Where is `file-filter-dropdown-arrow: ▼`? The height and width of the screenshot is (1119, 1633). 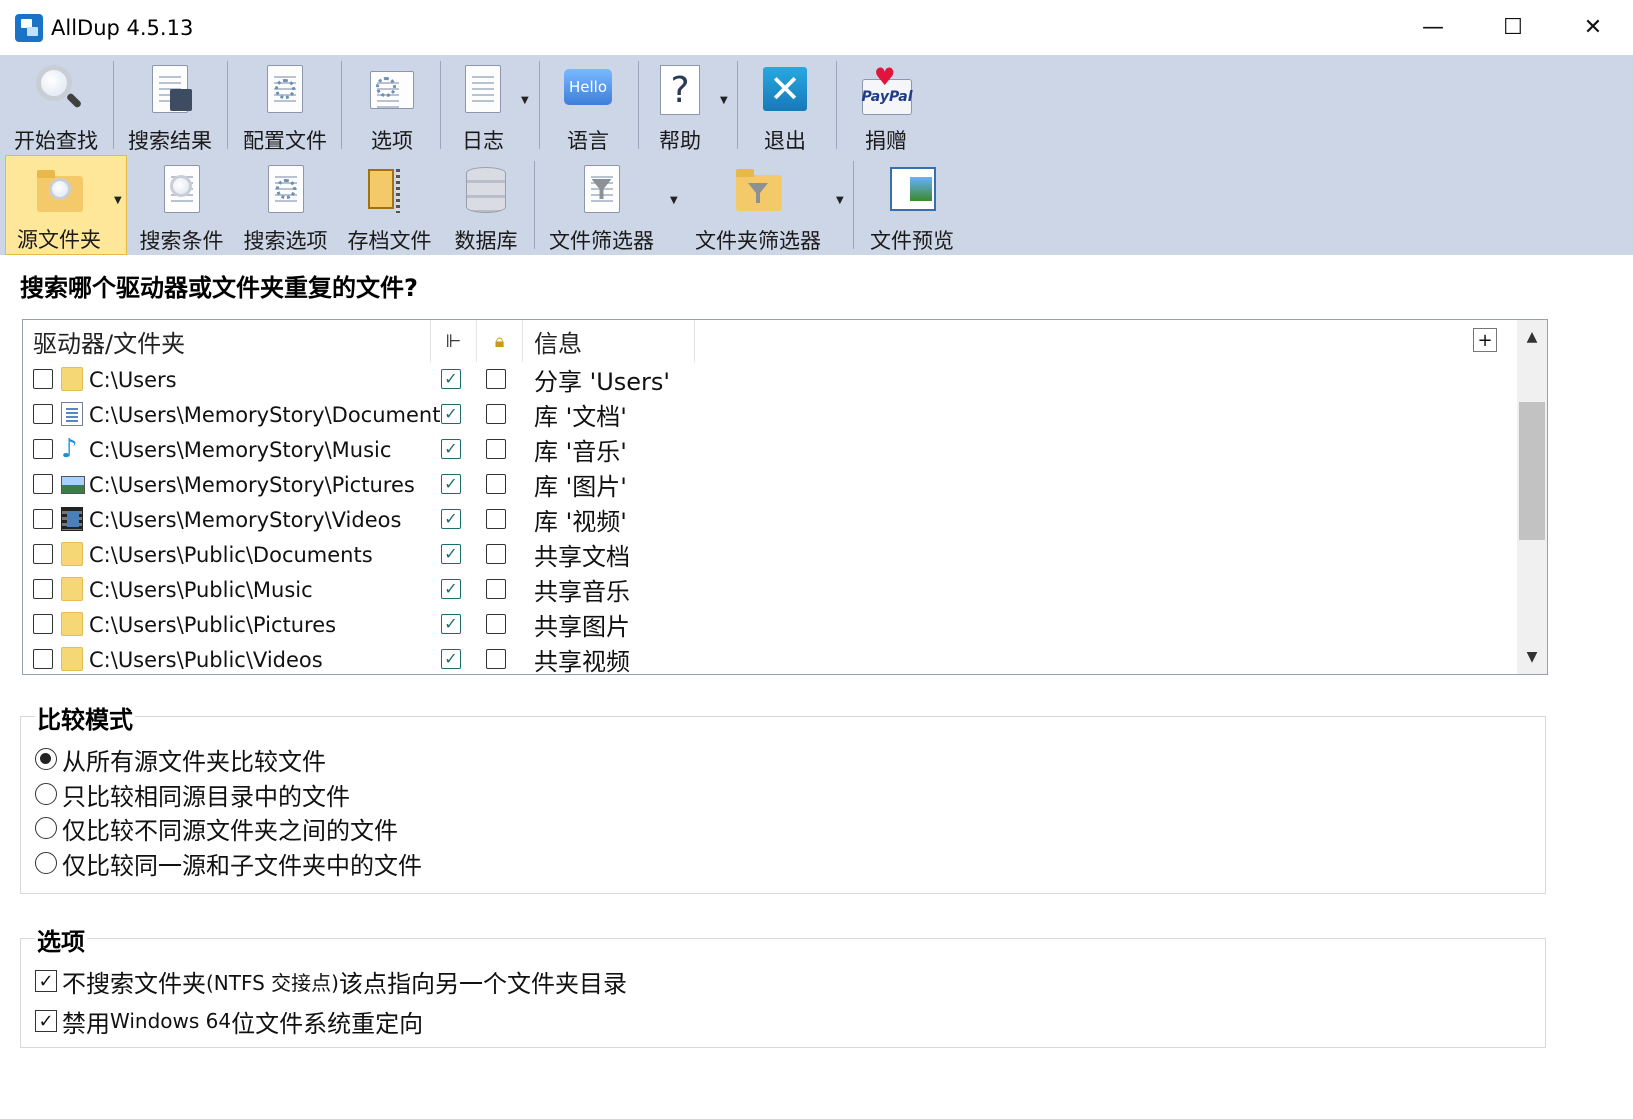
file-filter-dropdown-arrow: ▼ is located at coordinates (674, 200).